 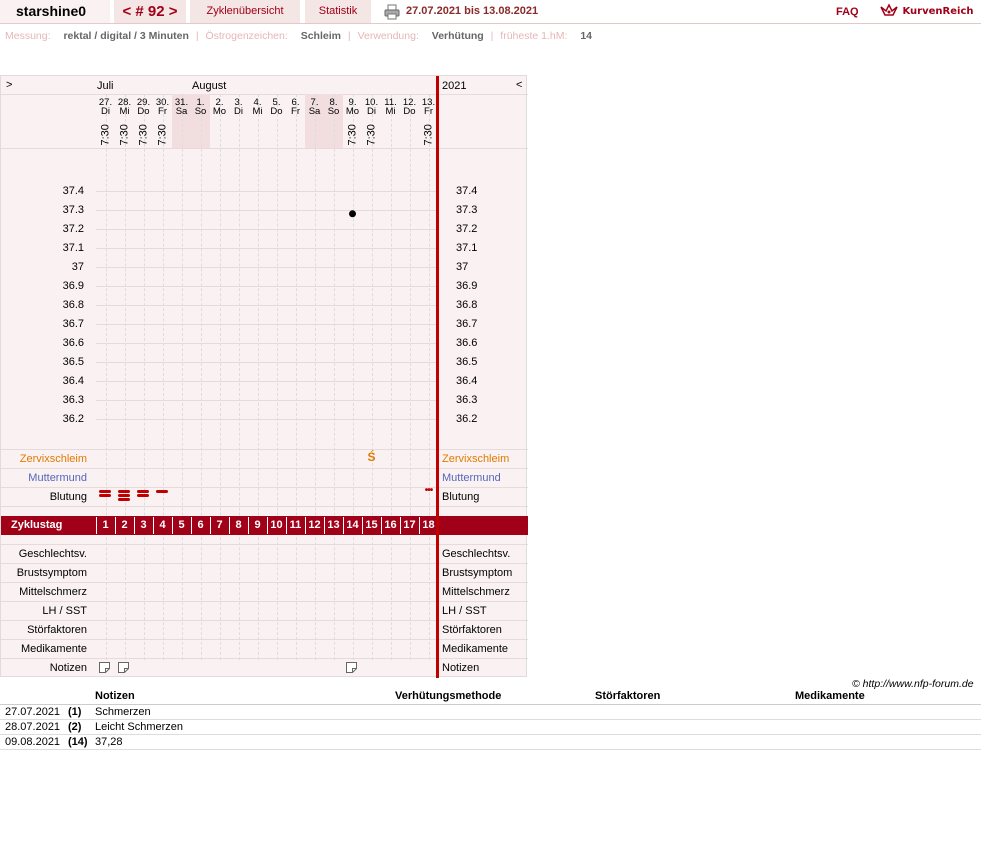 I want to click on temp-label-left: 37, so click(x=77, y=267).